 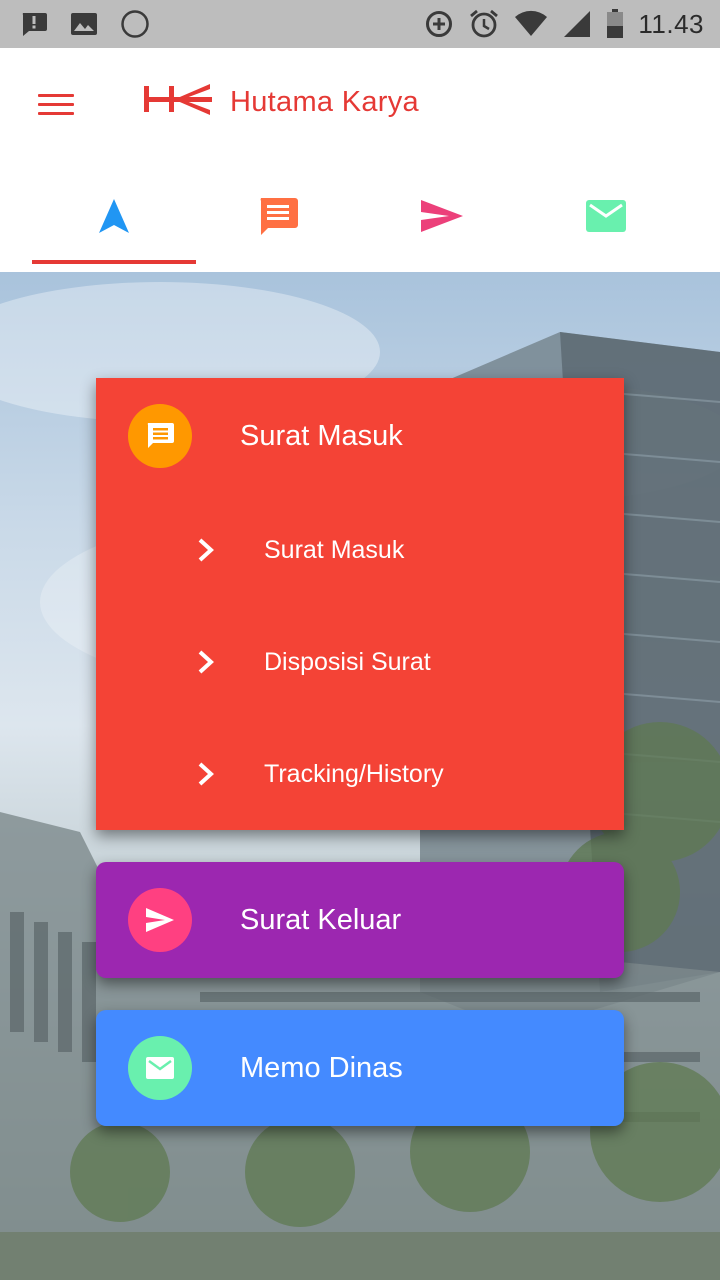 I want to click on app-bar: Hutama Karya, so click(x=360, y=104).